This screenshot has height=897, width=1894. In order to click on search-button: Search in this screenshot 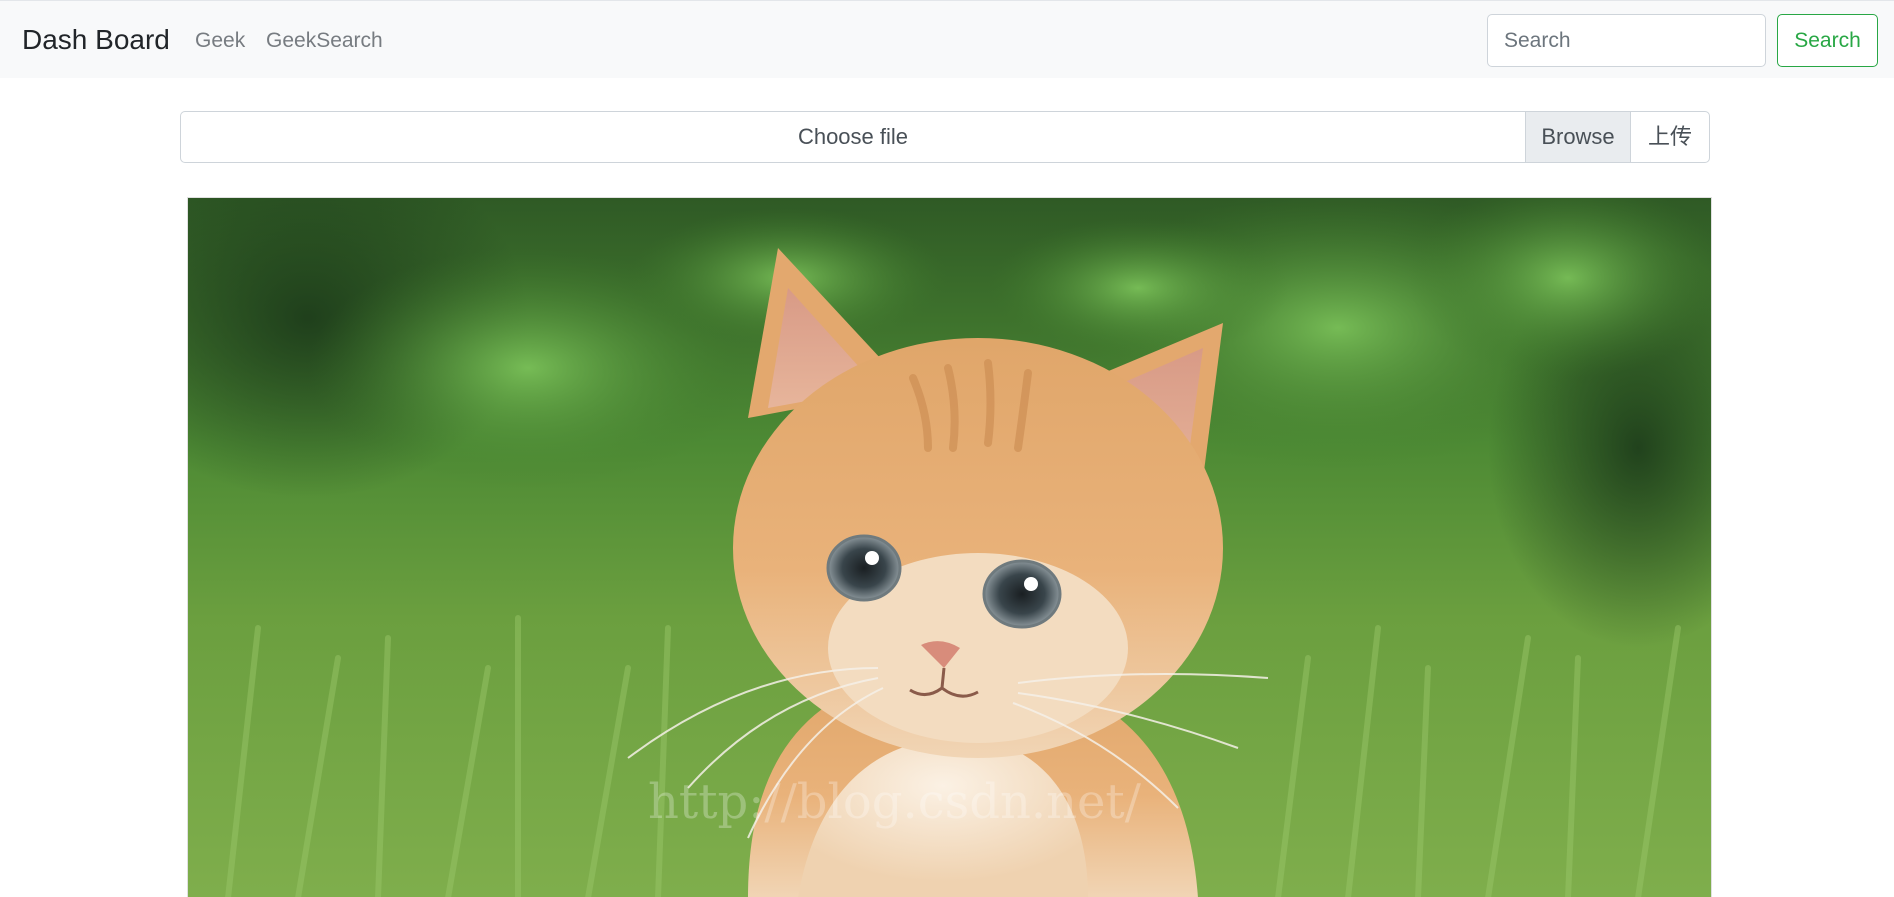, I will do `click(1827, 40)`.